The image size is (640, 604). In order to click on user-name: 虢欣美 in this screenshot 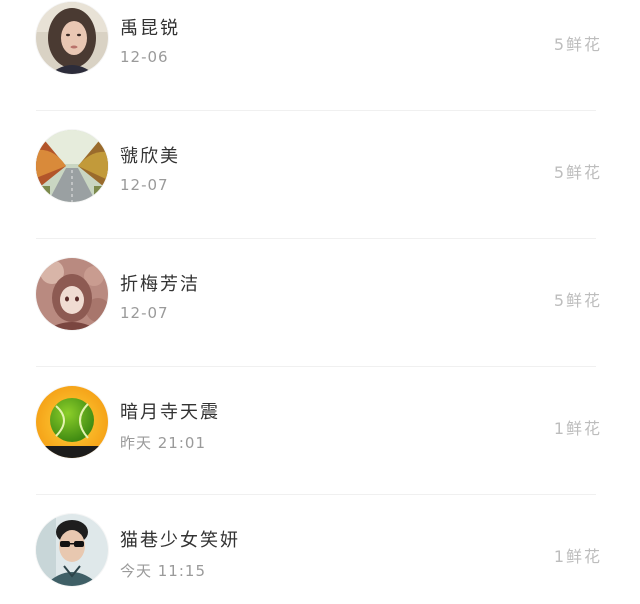, I will do `click(150, 156)`.